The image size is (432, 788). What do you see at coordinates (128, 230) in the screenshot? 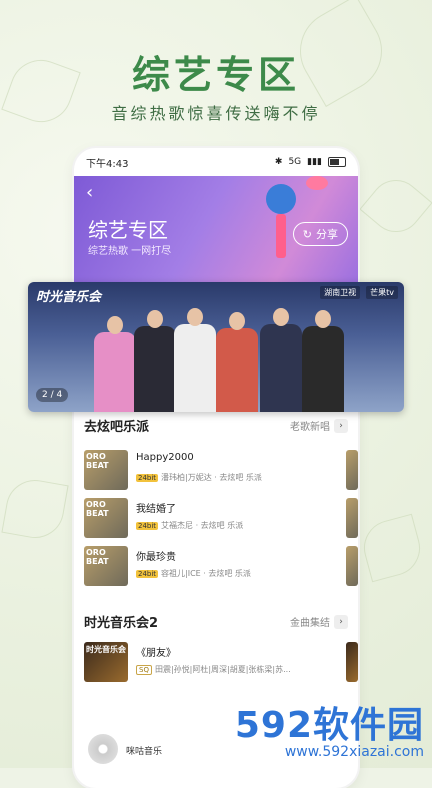
I see `header-title: 综艺专区` at bounding box center [128, 230].